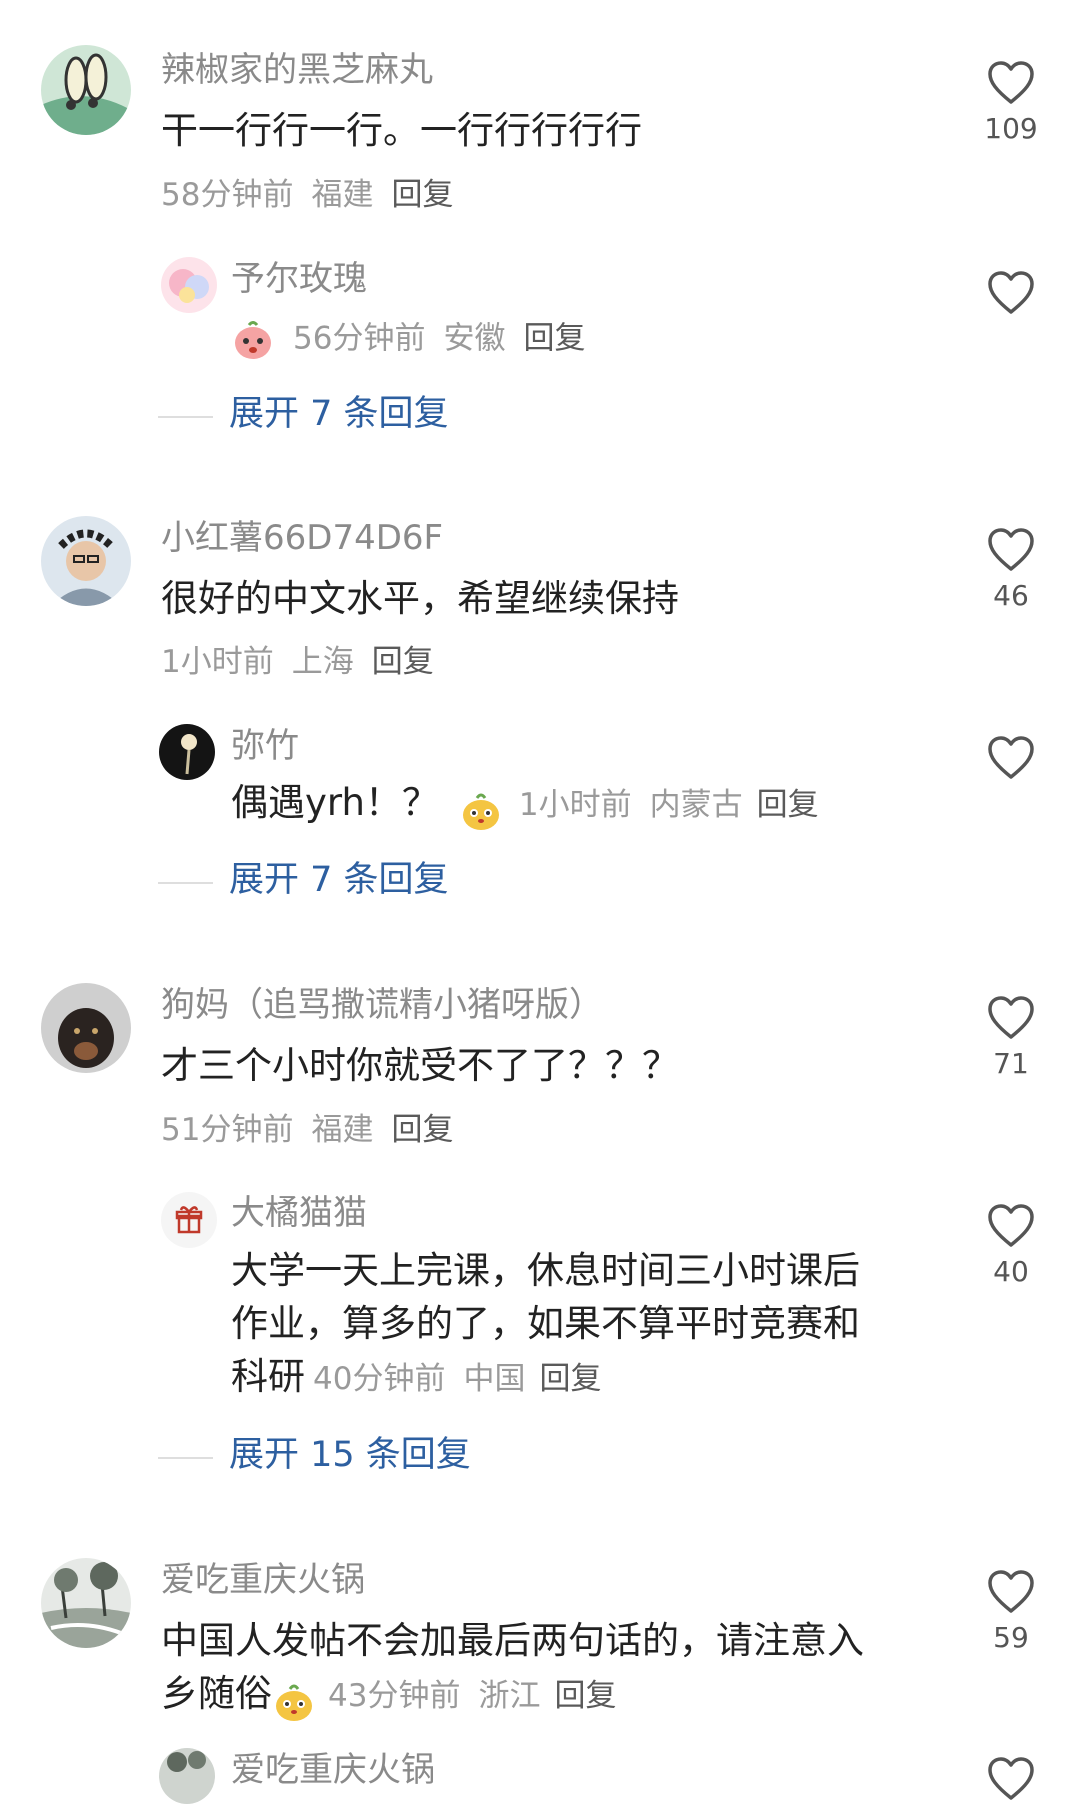 The height and width of the screenshot is (1804, 1080). Describe the element at coordinates (216, 1693) in the screenshot. I see `comment-text-line: 乡随俗` at that location.